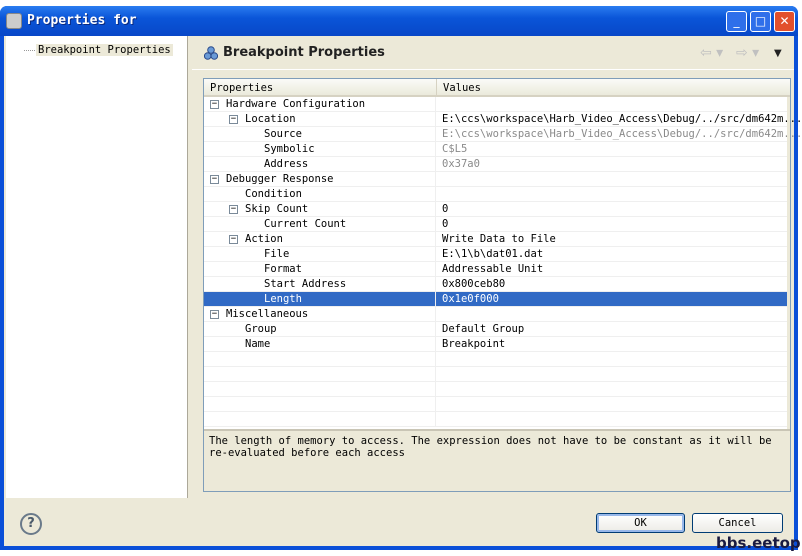 This screenshot has width=802, height=556. Describe the element at coordinates (320, 149) in the screenshot. I see `property-cell: Symbolic` at that location.